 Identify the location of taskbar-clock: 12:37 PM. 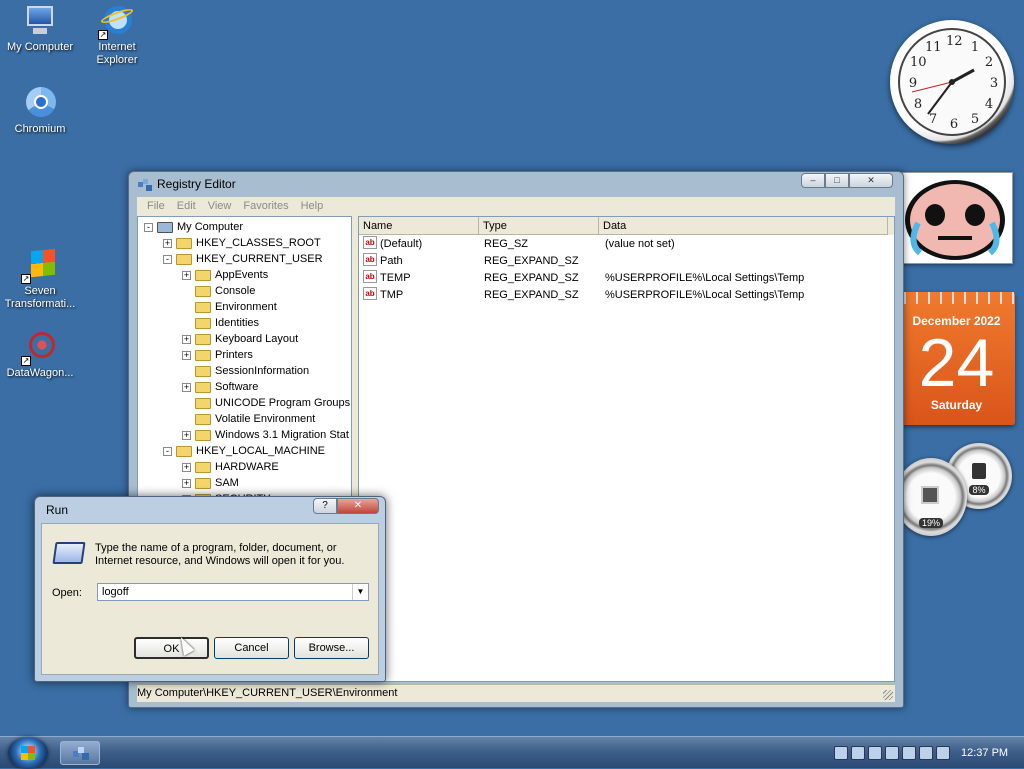
(984, 753).